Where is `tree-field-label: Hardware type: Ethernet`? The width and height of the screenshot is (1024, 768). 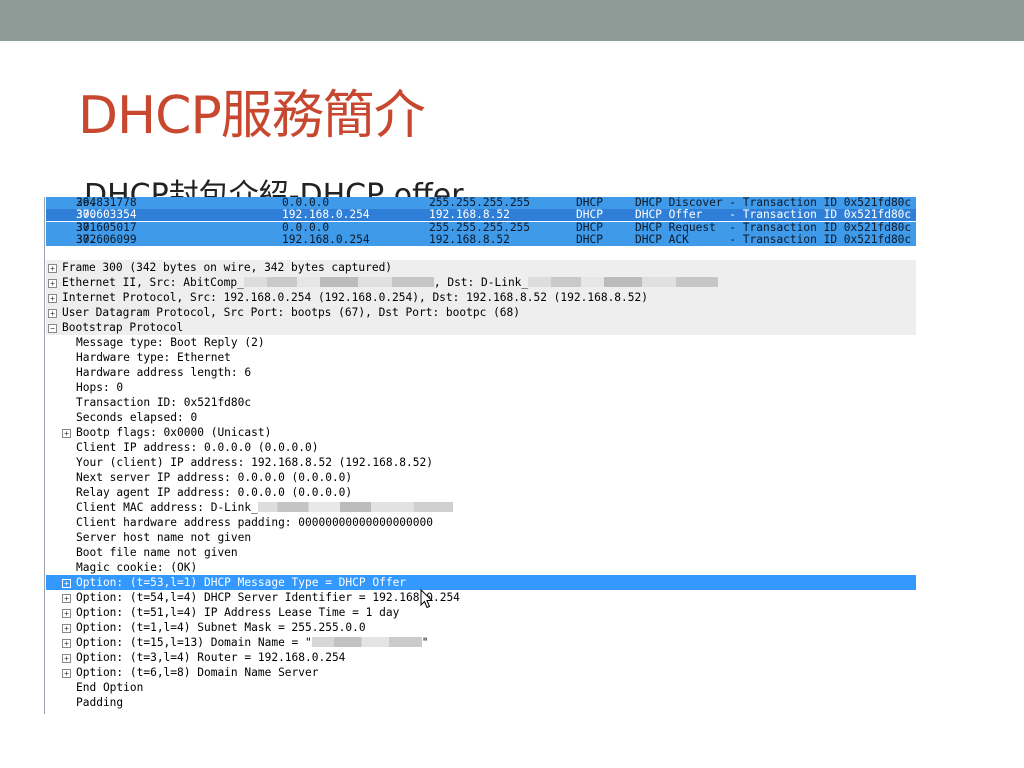
tree-field-label: Hardware type: Ethernet is located at coordinates (153, 357).